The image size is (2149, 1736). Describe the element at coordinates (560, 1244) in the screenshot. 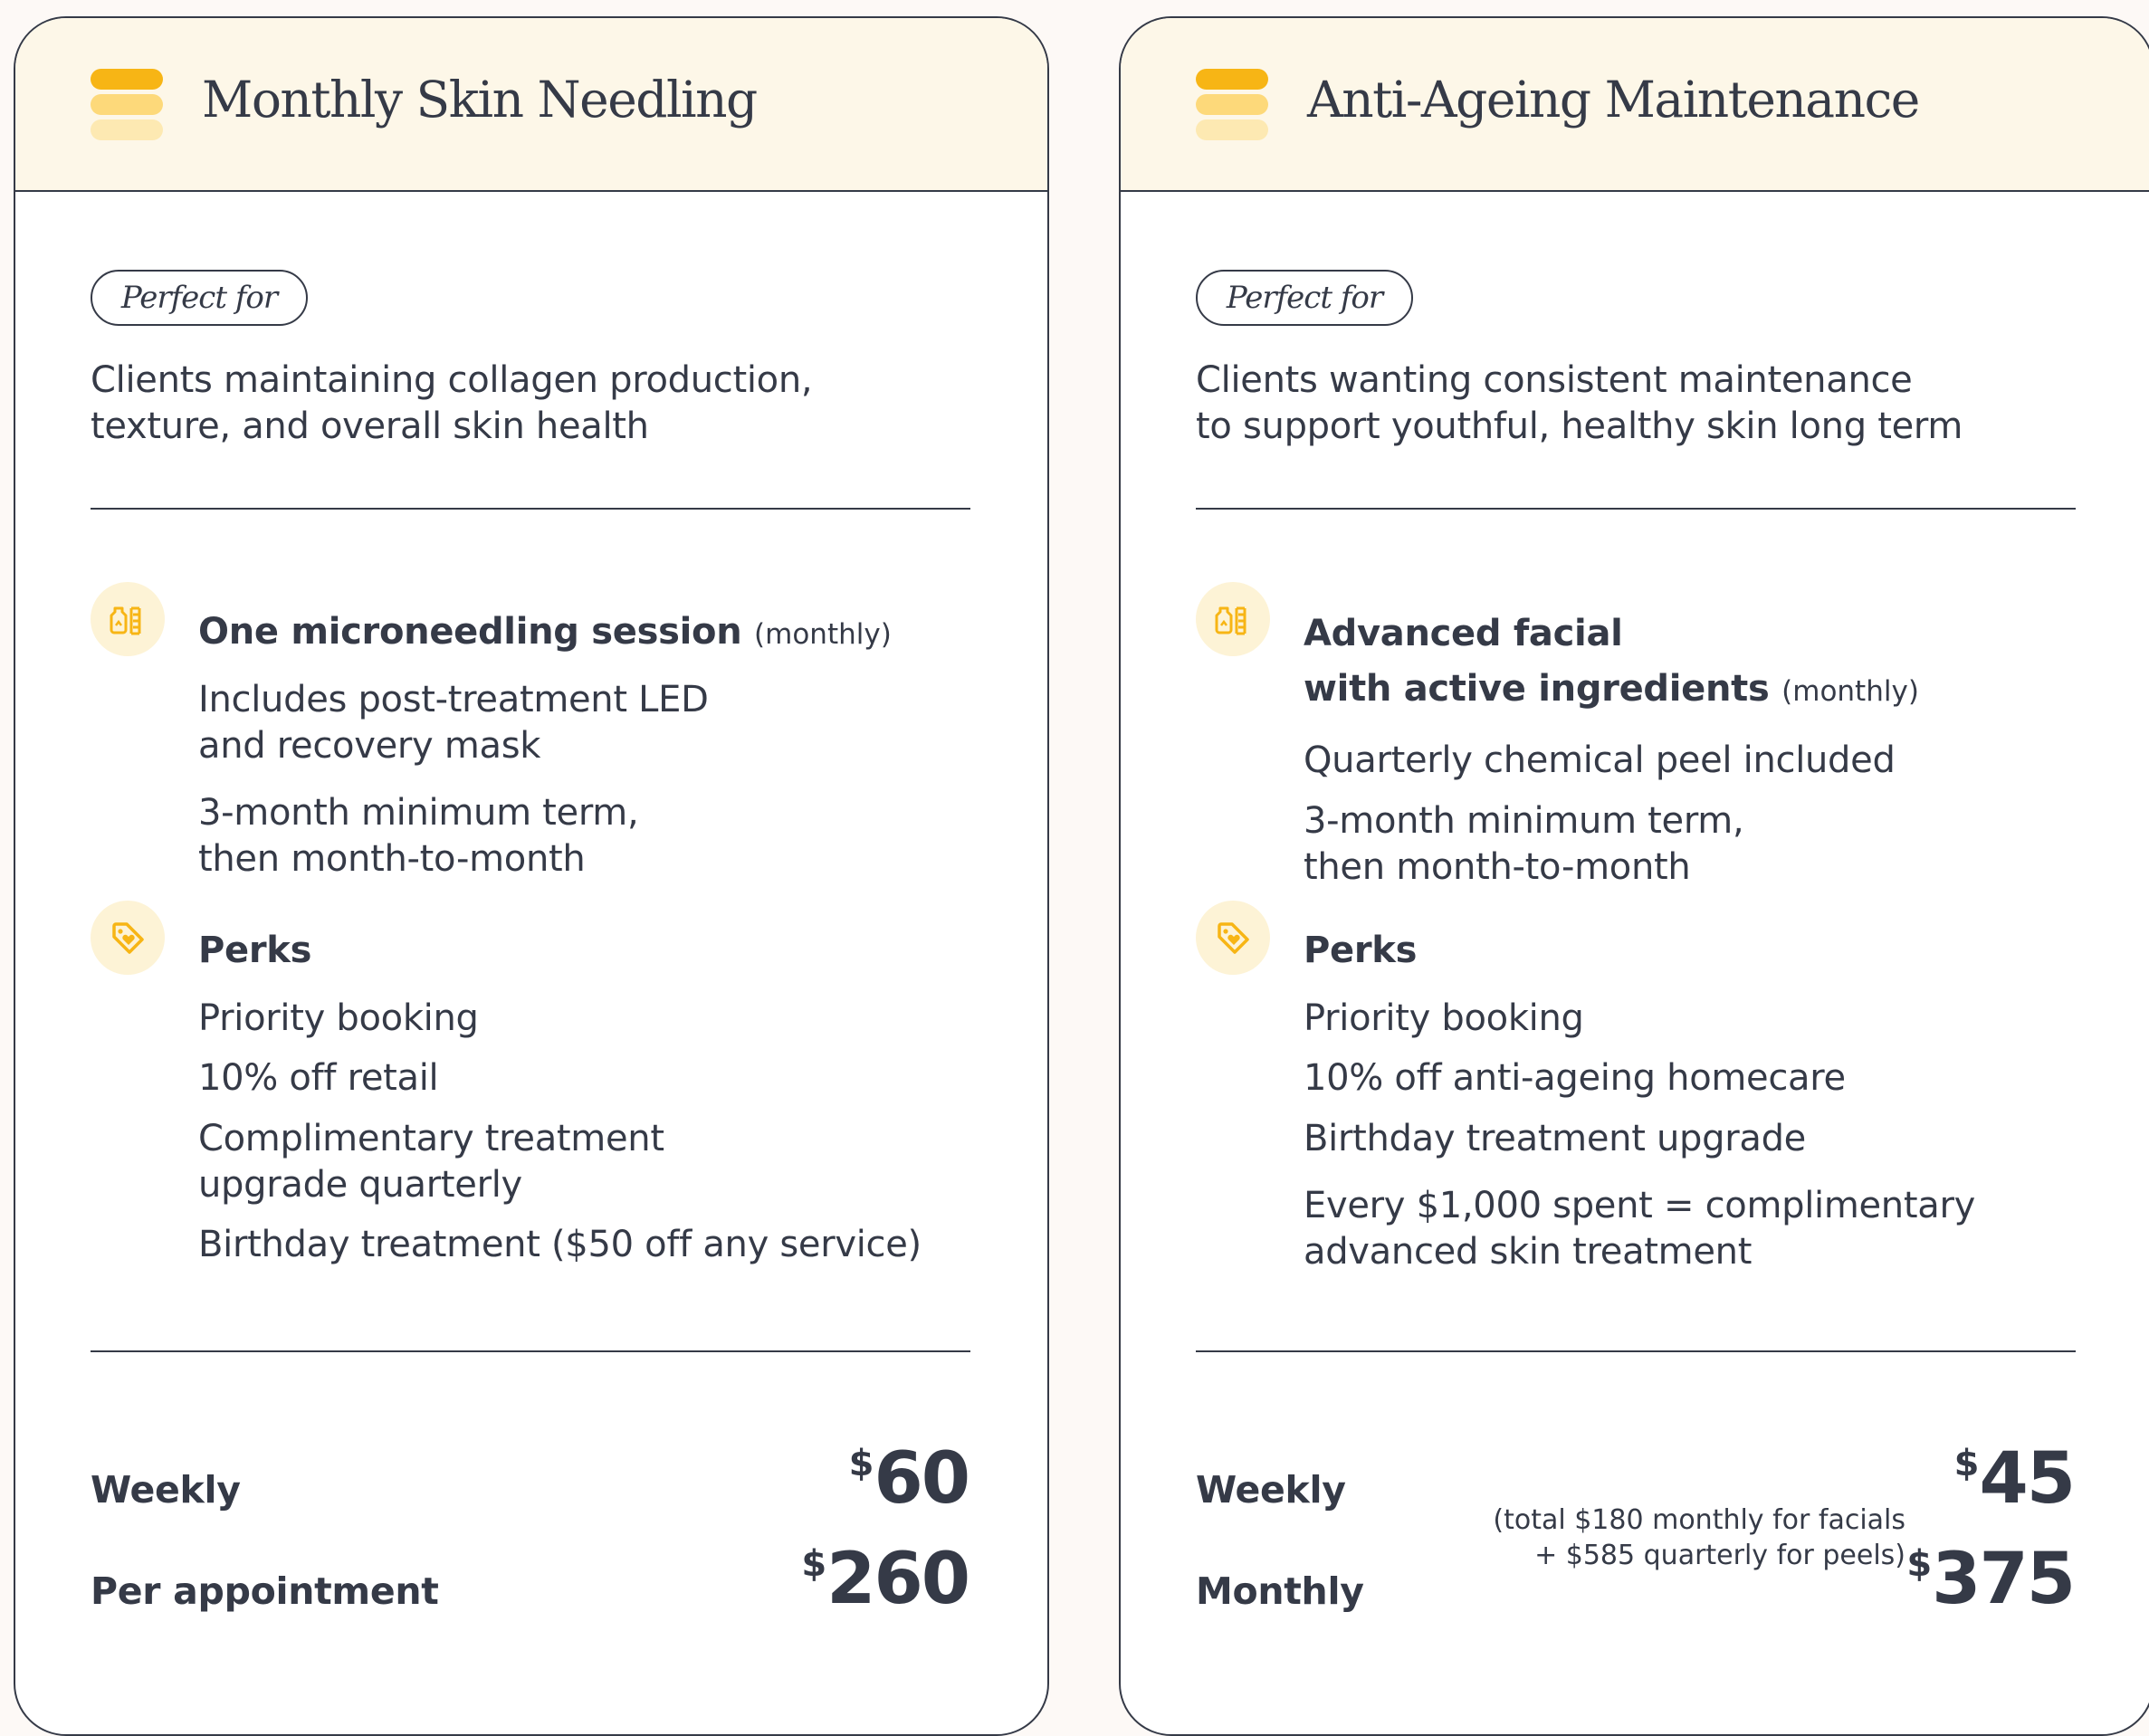

I see `perk-item: Birthday treatment ($50 off any service)` at that location.